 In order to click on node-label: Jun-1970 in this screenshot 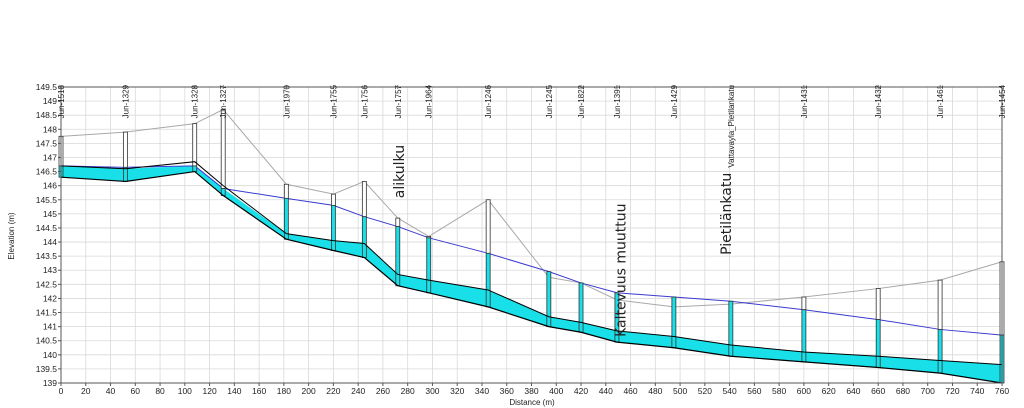, I will do `click(286, 101)`.